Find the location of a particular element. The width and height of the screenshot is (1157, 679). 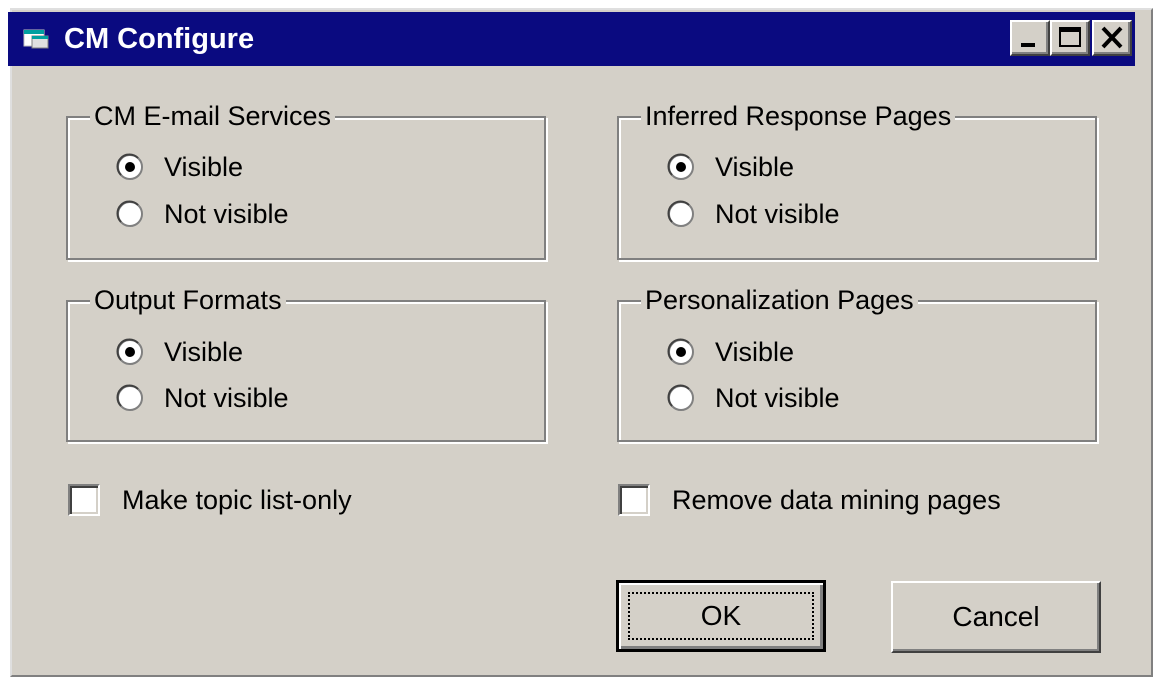

checkbox-topic-list-only: Make topic list-only is located at coordinates (210, 500).